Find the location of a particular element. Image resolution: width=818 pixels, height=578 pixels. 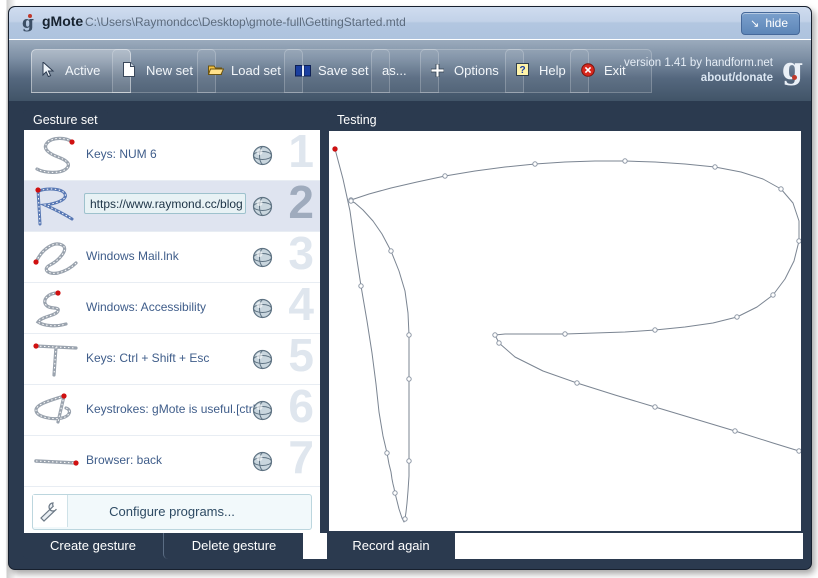

record-again-button: Record again is located at coordinates (391, 546).